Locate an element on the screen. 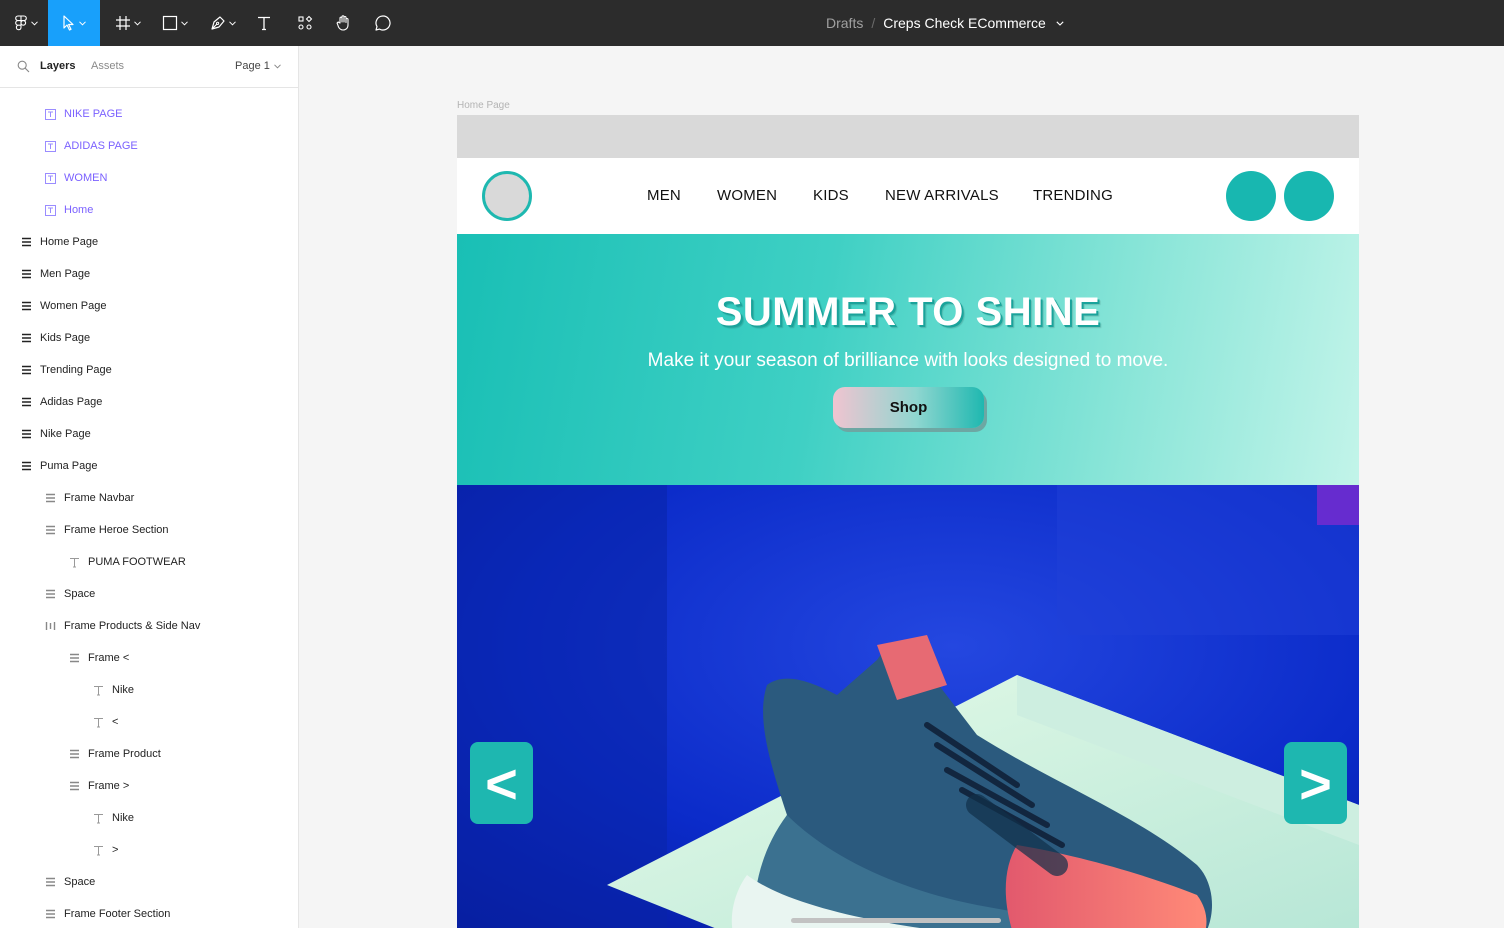  resources-tool-button is located at coordinates (305, 23).